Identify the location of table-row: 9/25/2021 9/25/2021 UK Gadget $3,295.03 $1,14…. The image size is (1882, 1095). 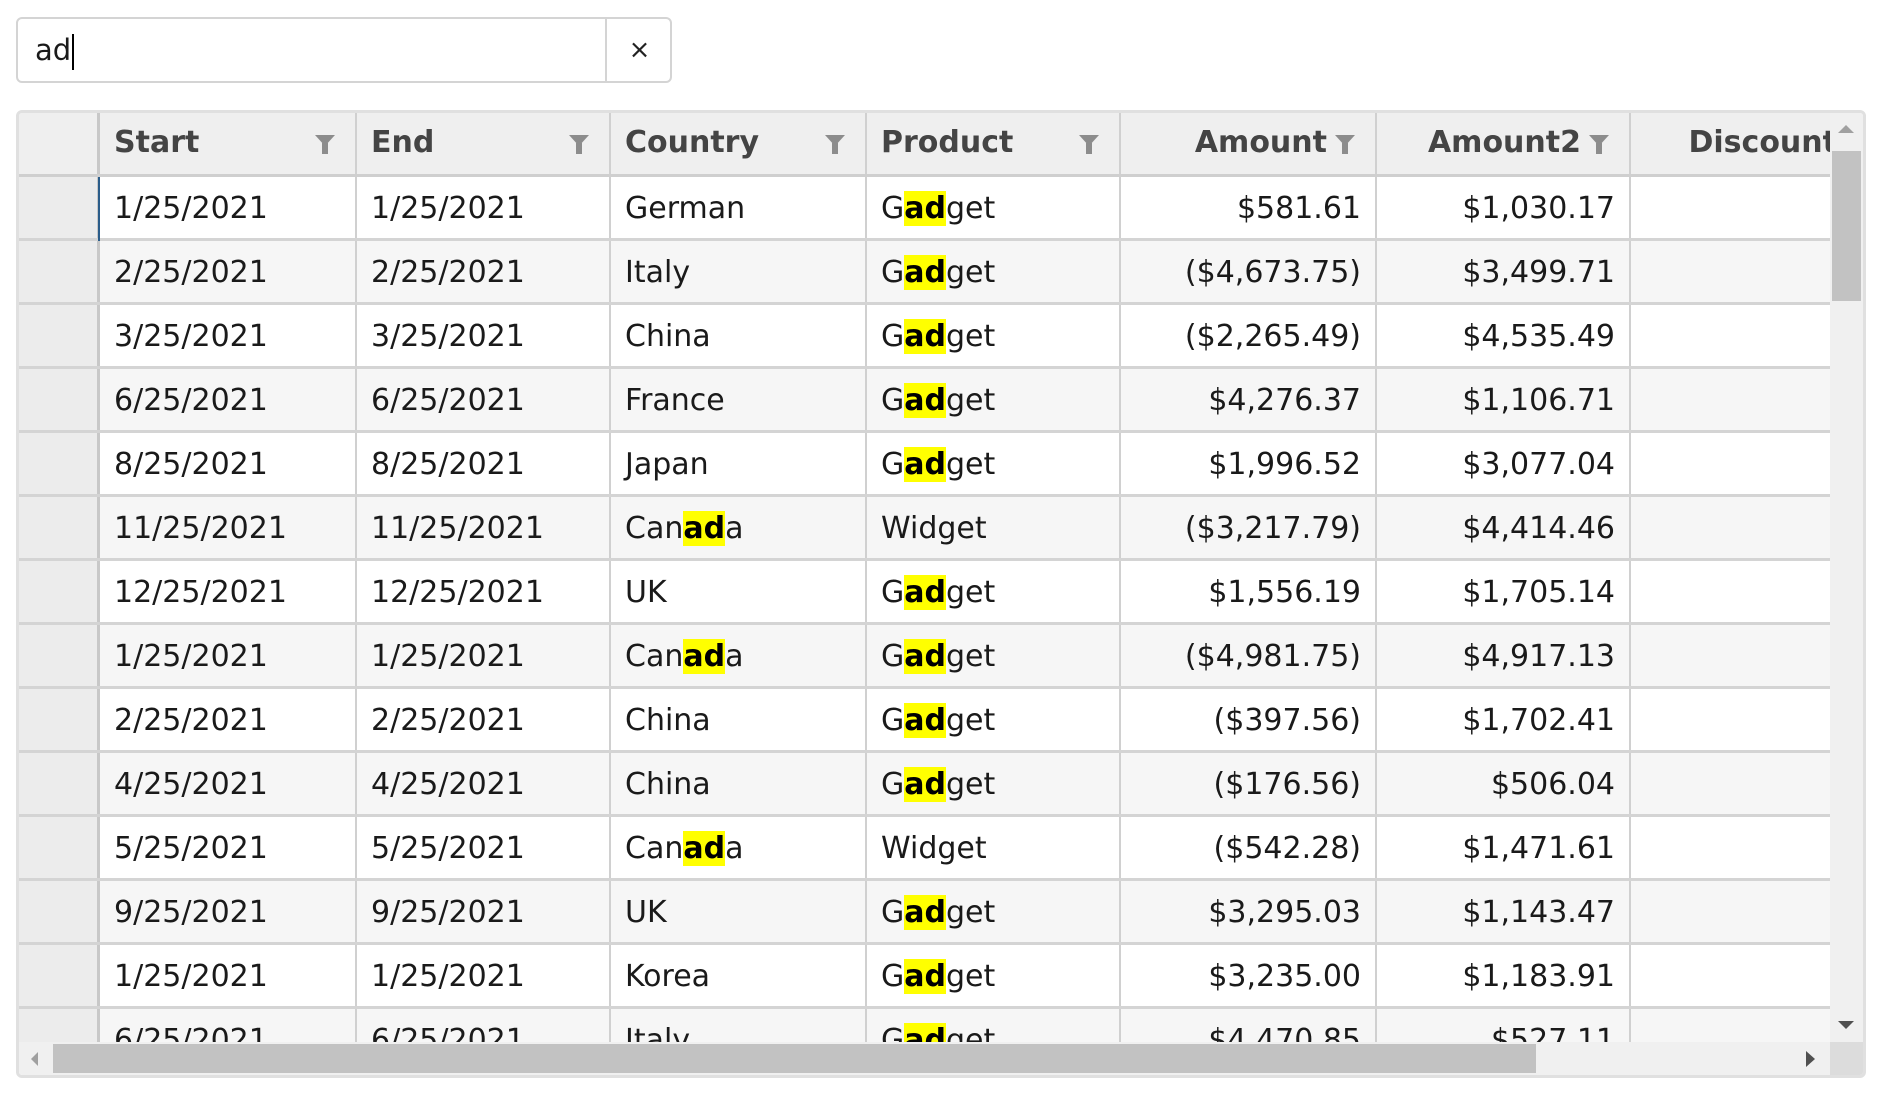
(926, 913).